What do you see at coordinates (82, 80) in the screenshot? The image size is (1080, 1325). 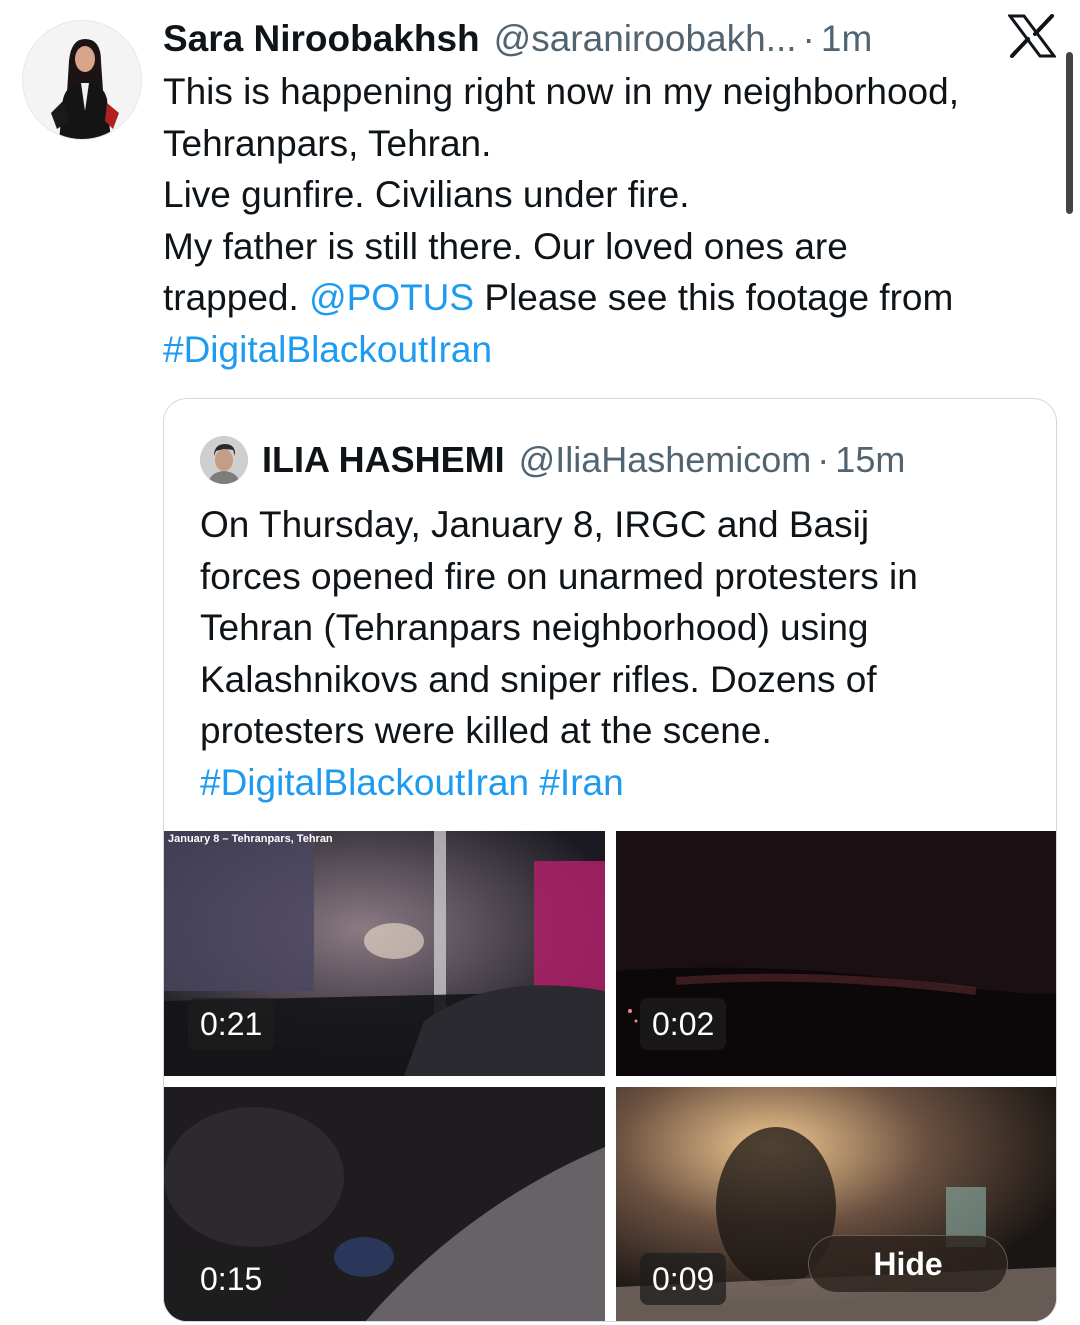 I see `author-avatar` at bounding box center [82, 80].